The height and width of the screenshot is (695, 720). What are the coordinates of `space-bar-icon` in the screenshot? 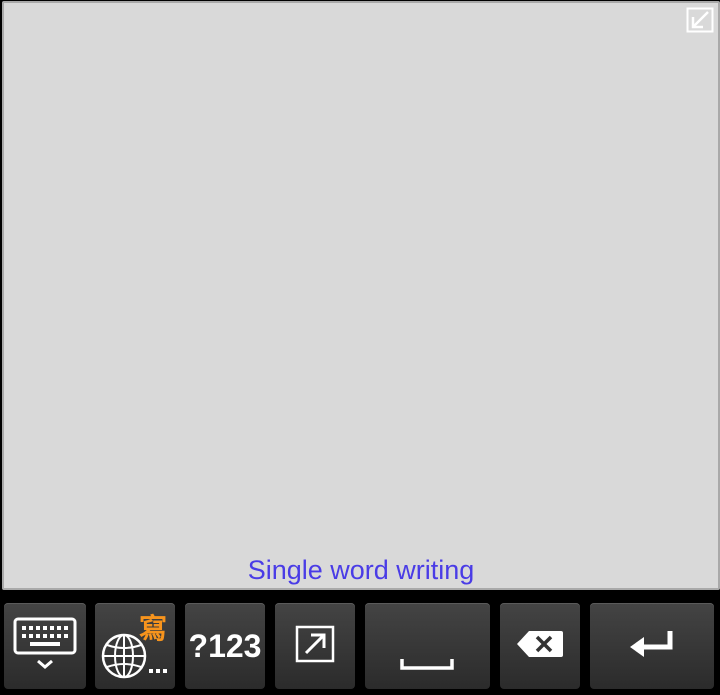 It's located at (427, 666).